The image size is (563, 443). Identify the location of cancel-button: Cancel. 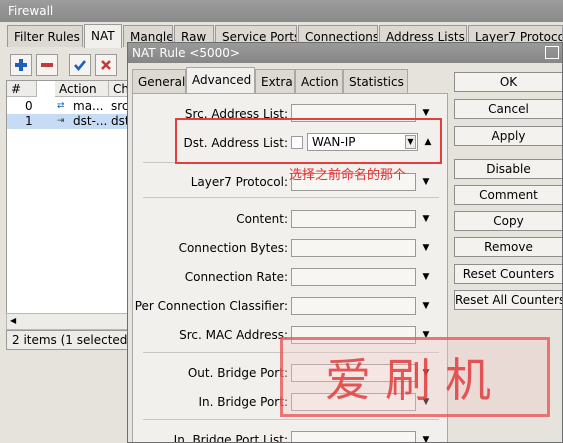
(508, 109).